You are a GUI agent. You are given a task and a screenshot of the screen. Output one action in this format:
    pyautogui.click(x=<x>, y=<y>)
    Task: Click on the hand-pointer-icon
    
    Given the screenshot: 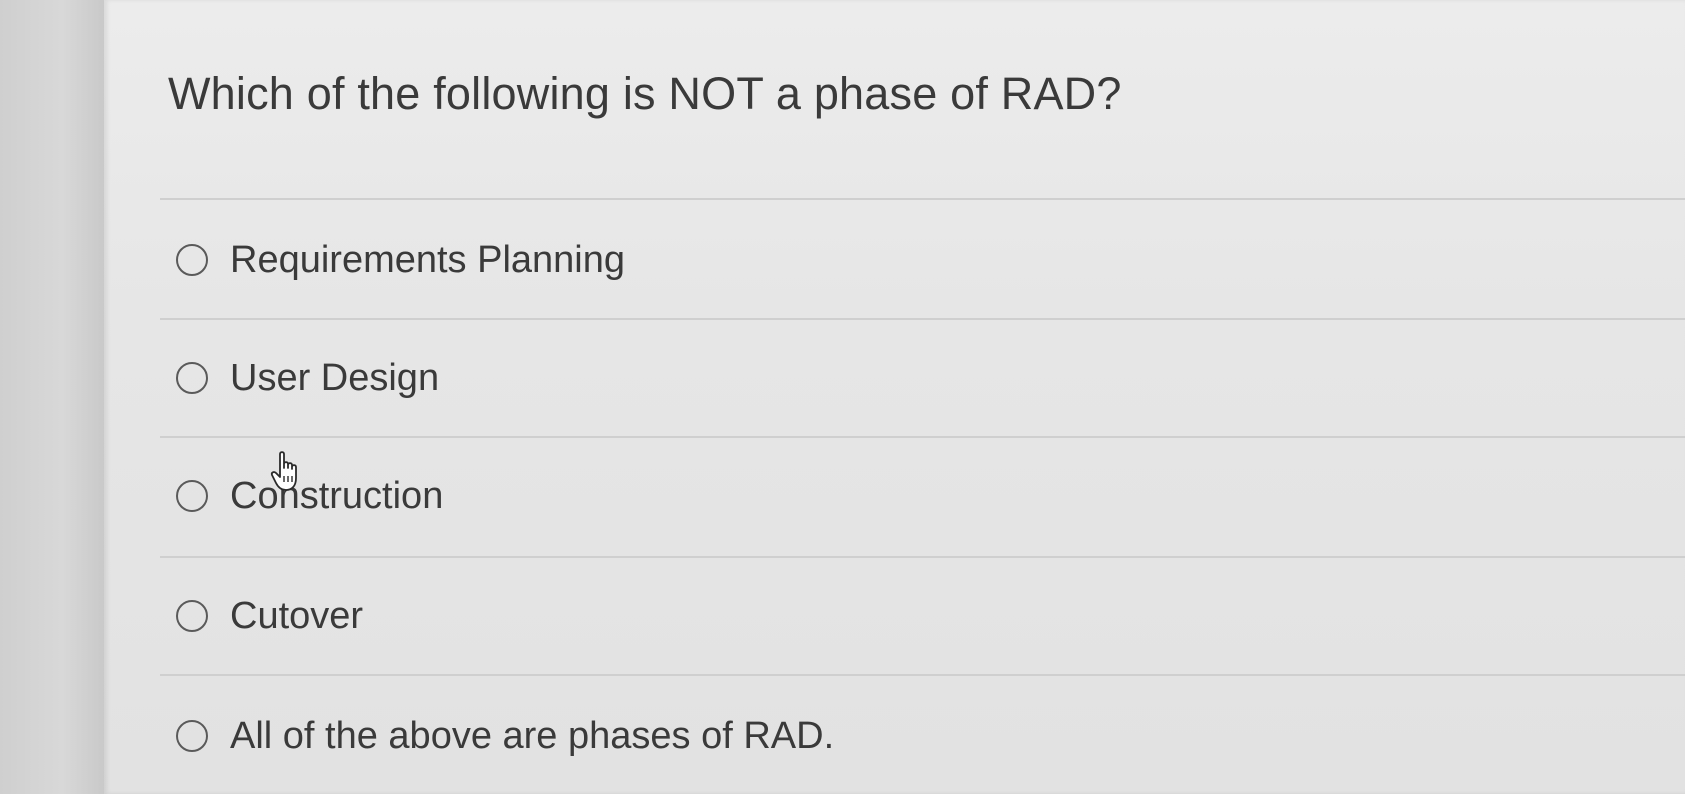 What is the action you would take?
    pyautogui.click(x=283, y=471)
    